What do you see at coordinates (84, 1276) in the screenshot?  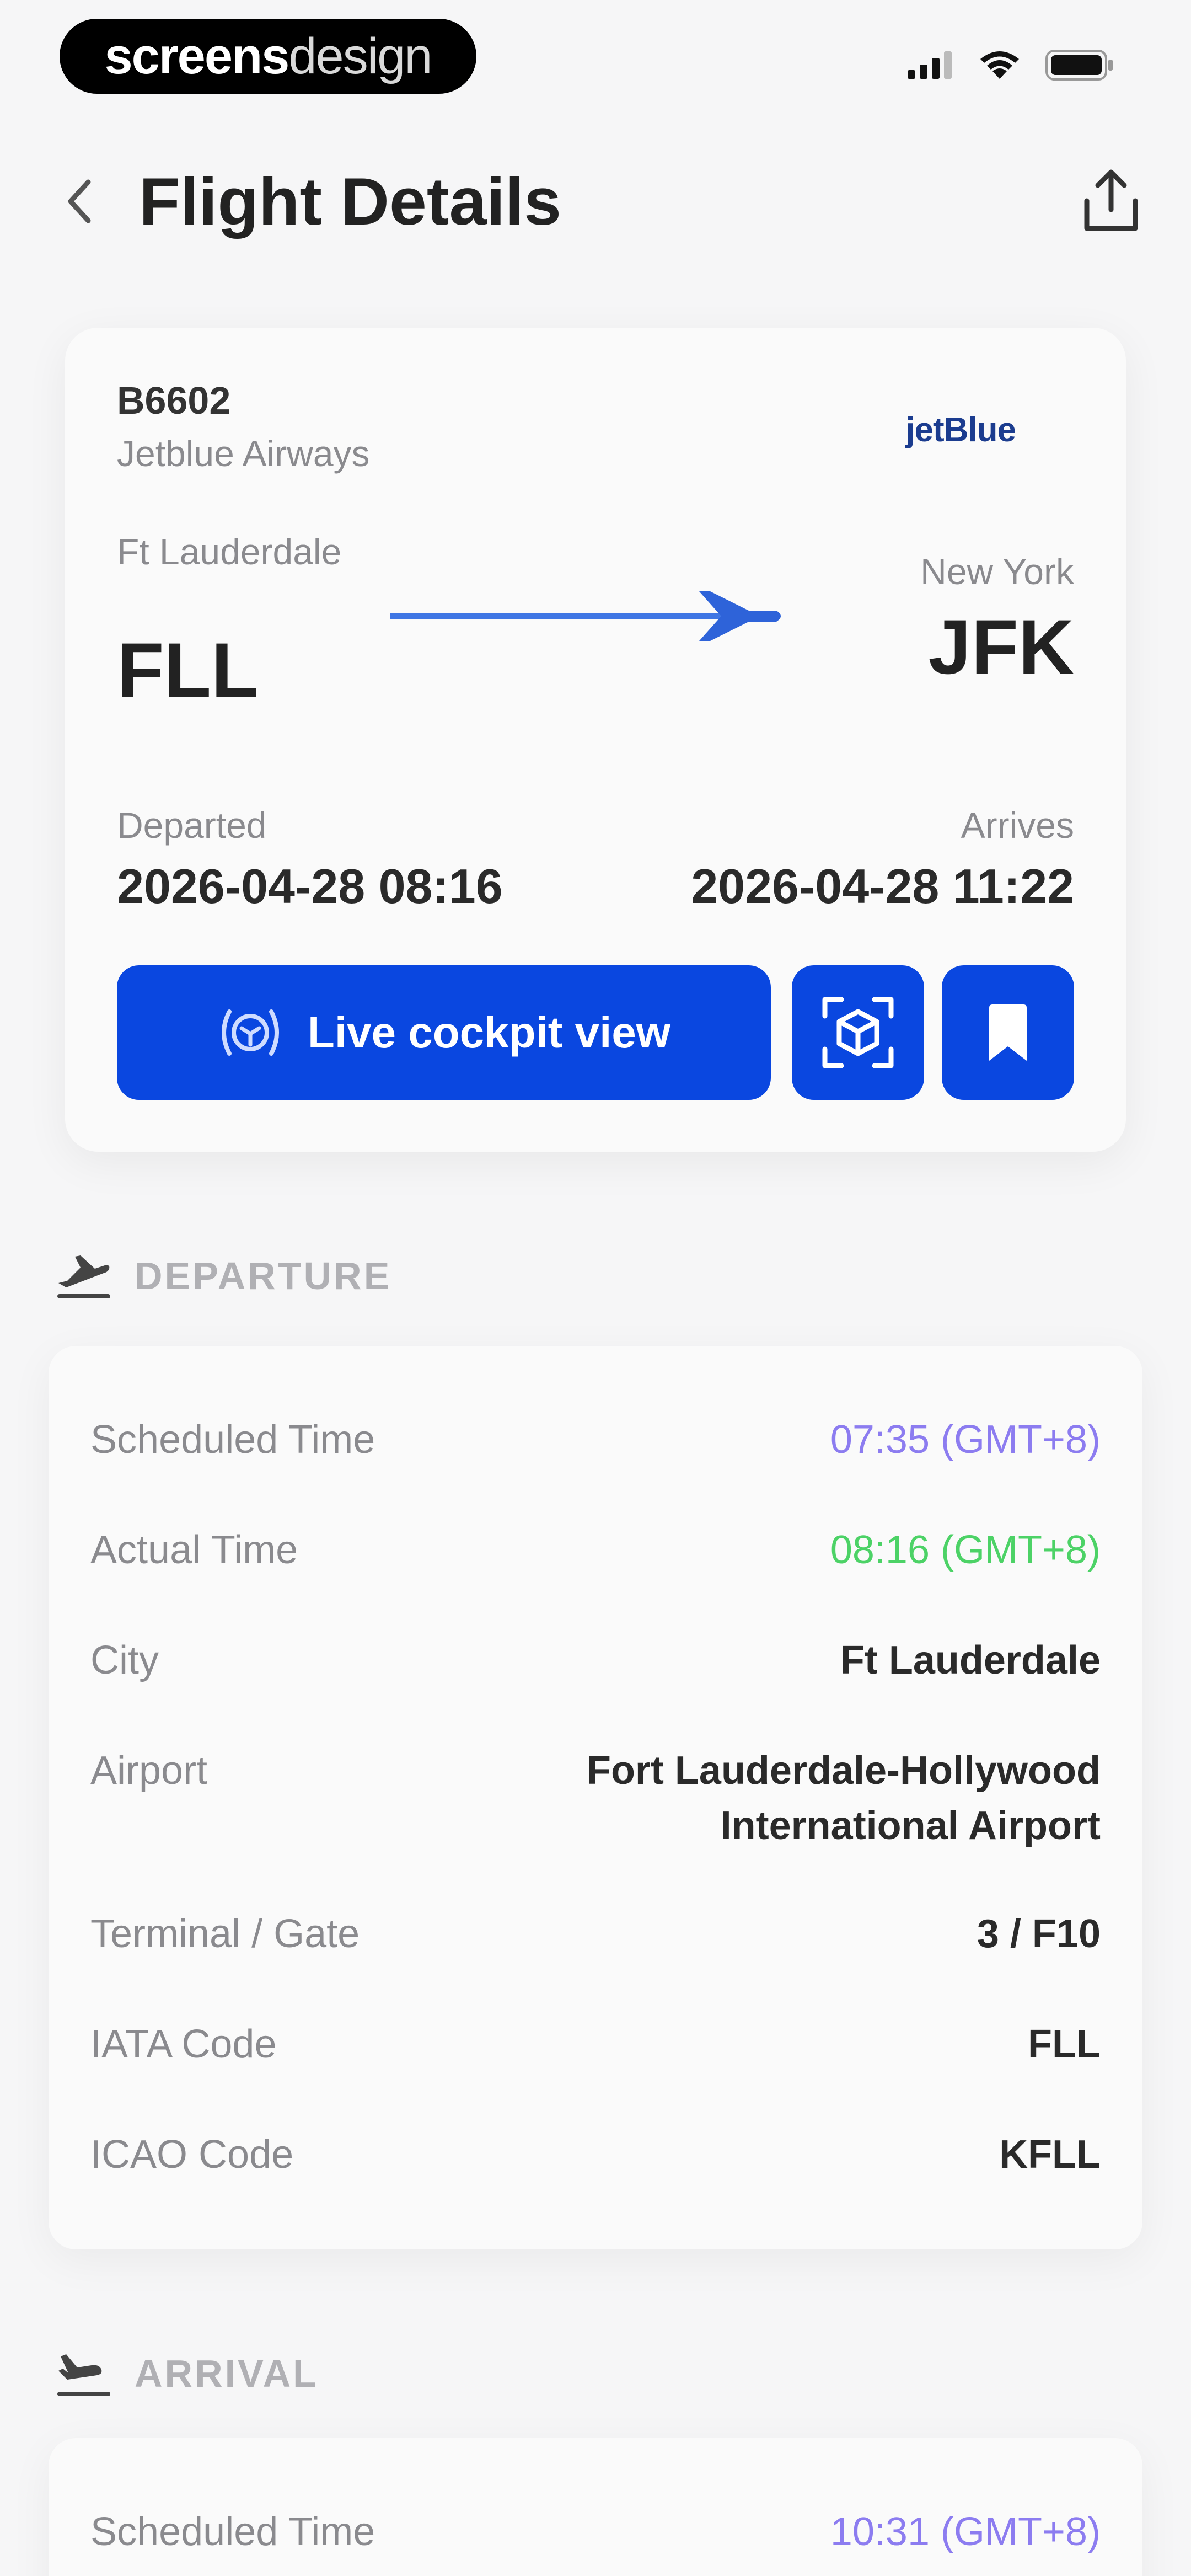 I see `plane-takeoff-icon` at bounding box center [84, 1276].